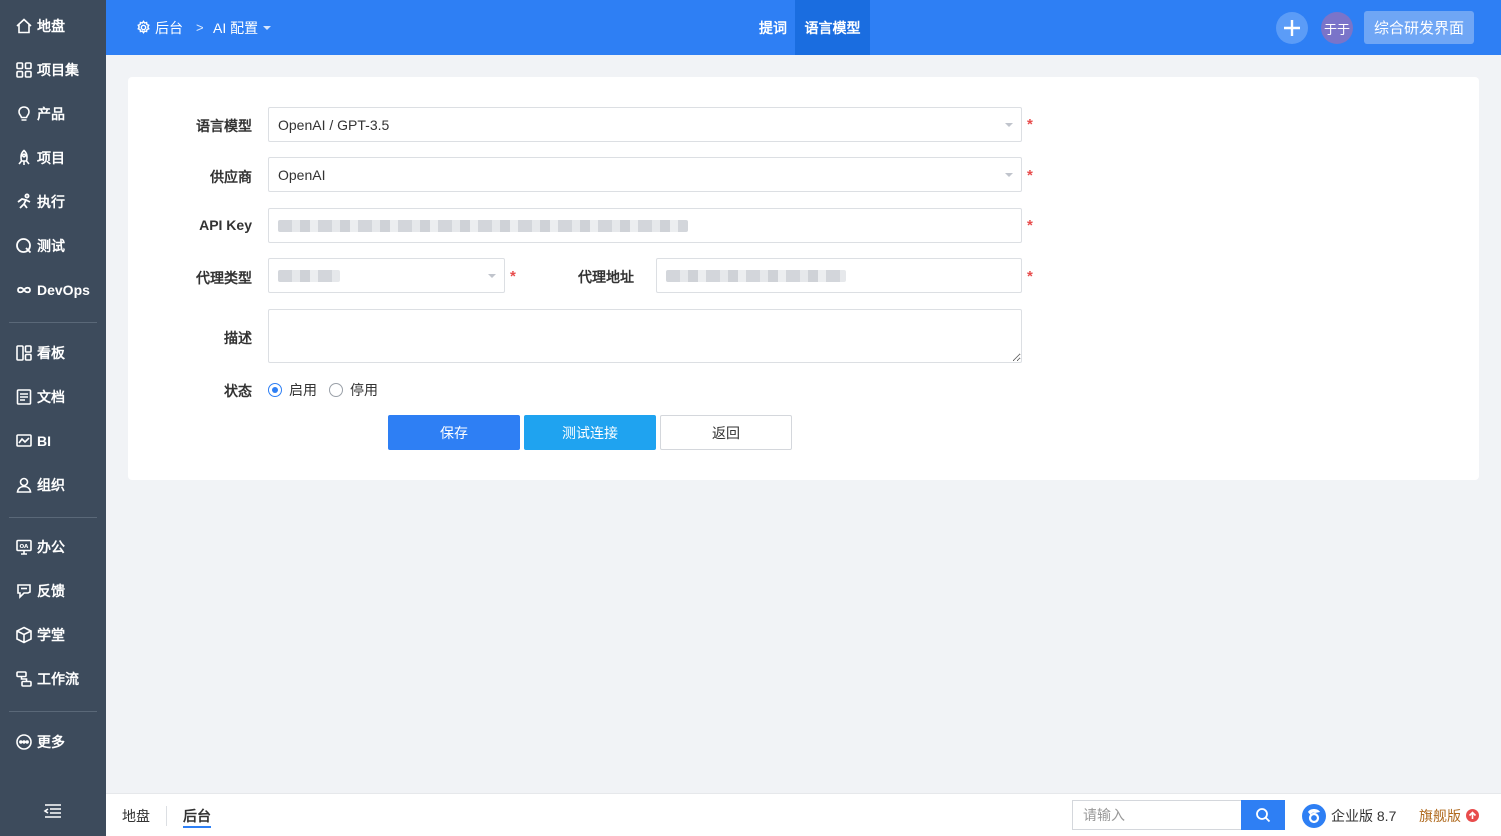  I want to click on bulb-icon, so click(24, 113).